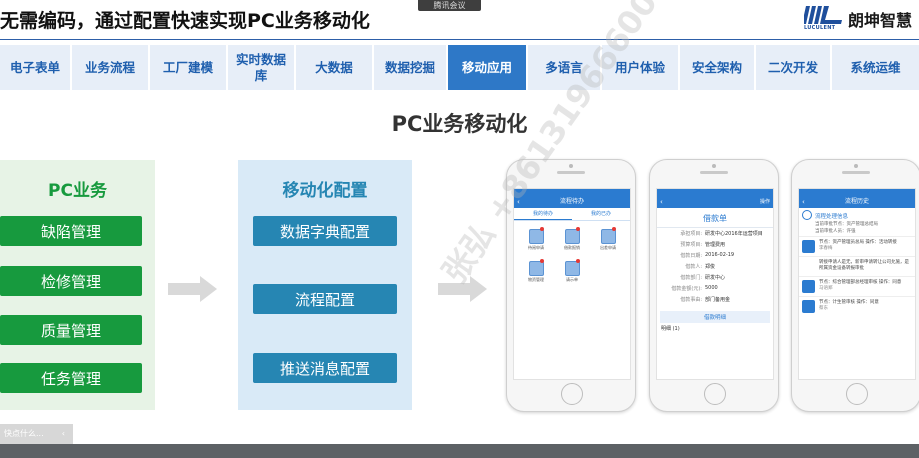 The width and height of the screenshot is (919, 458). Describe the element at coordinates (715, 202) in the screenshot. I see `app-bar: ‹ 操作` at that location.